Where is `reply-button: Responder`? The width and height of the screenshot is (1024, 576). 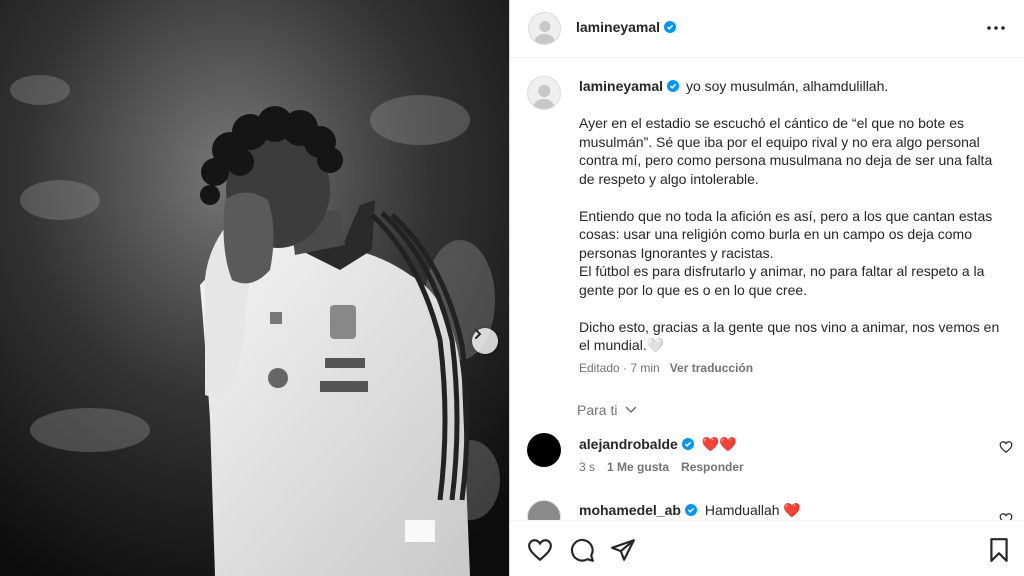
reply-button: Responder is located at coordinates (712, 467).